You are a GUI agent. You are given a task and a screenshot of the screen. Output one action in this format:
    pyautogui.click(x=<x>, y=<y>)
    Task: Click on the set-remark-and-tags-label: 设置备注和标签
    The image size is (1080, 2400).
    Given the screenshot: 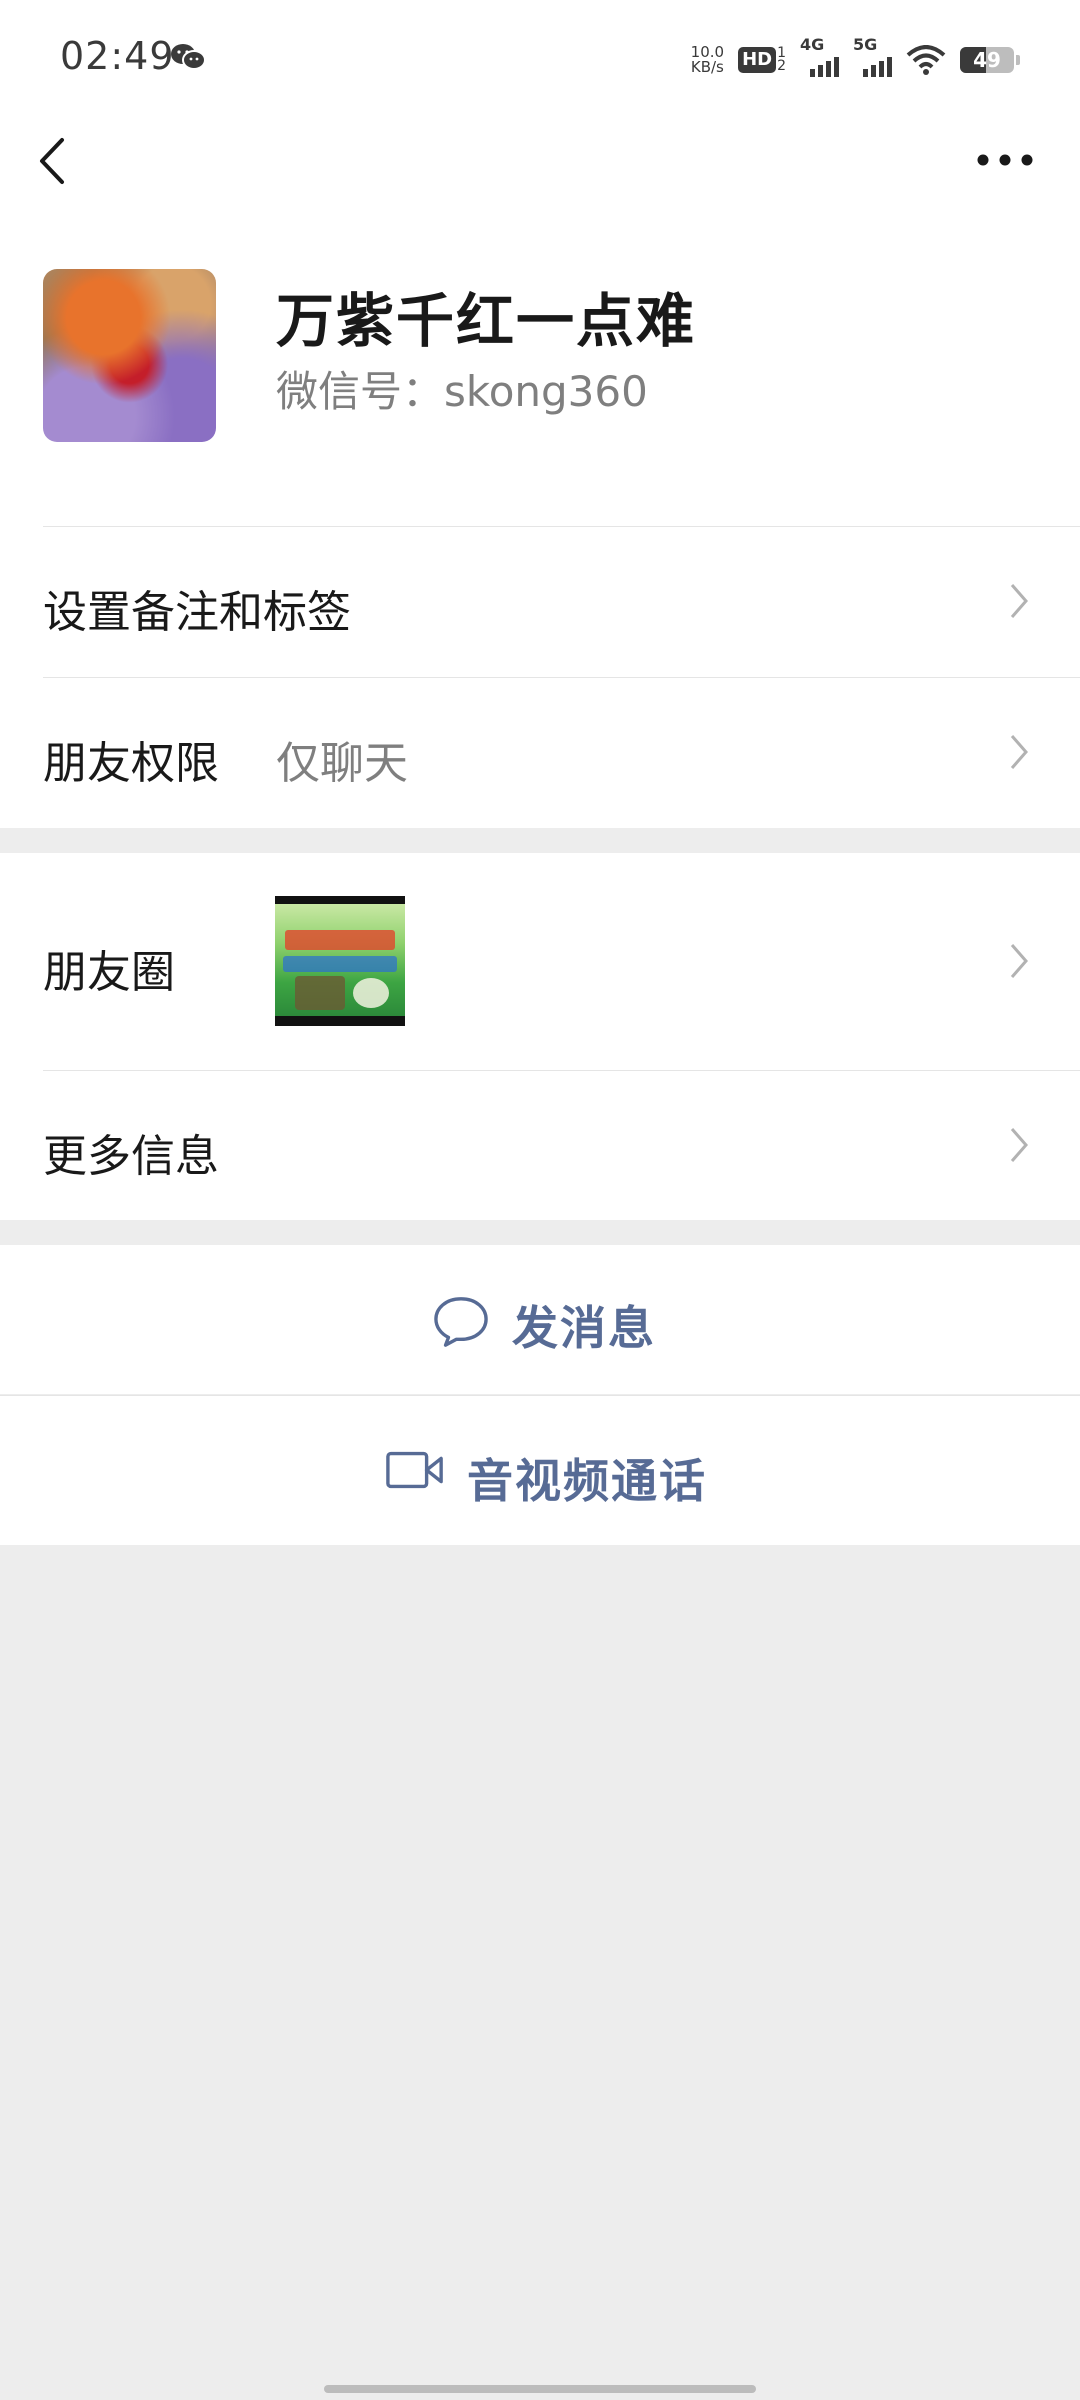 What is the action you would take?
    pyautogui.click(x=197, y=612)
    